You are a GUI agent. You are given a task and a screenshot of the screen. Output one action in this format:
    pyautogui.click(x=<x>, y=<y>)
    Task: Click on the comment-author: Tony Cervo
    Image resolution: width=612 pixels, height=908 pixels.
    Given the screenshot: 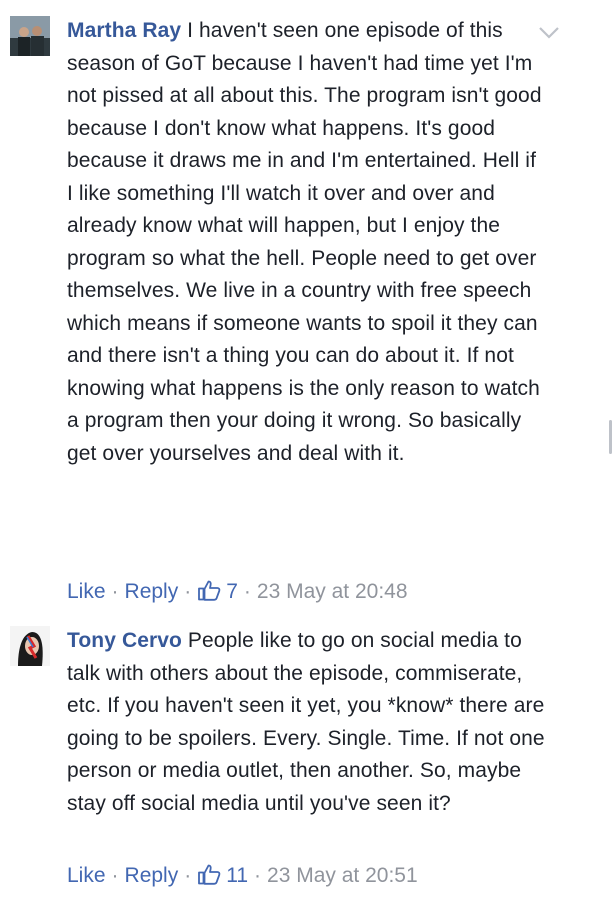 What is the action you would take?
    pyautogui.click(x=124, y=640)
    